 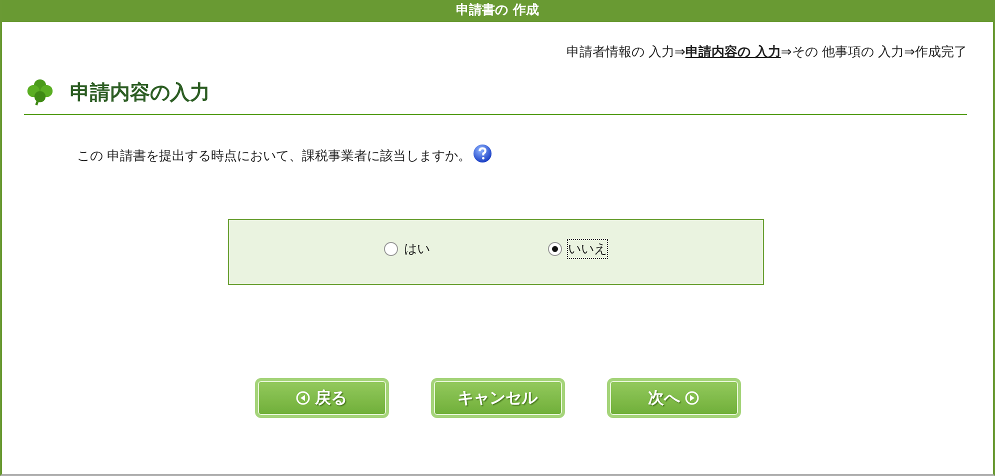 I want to click on next-button: 次へ, so click(x=673, y=398).